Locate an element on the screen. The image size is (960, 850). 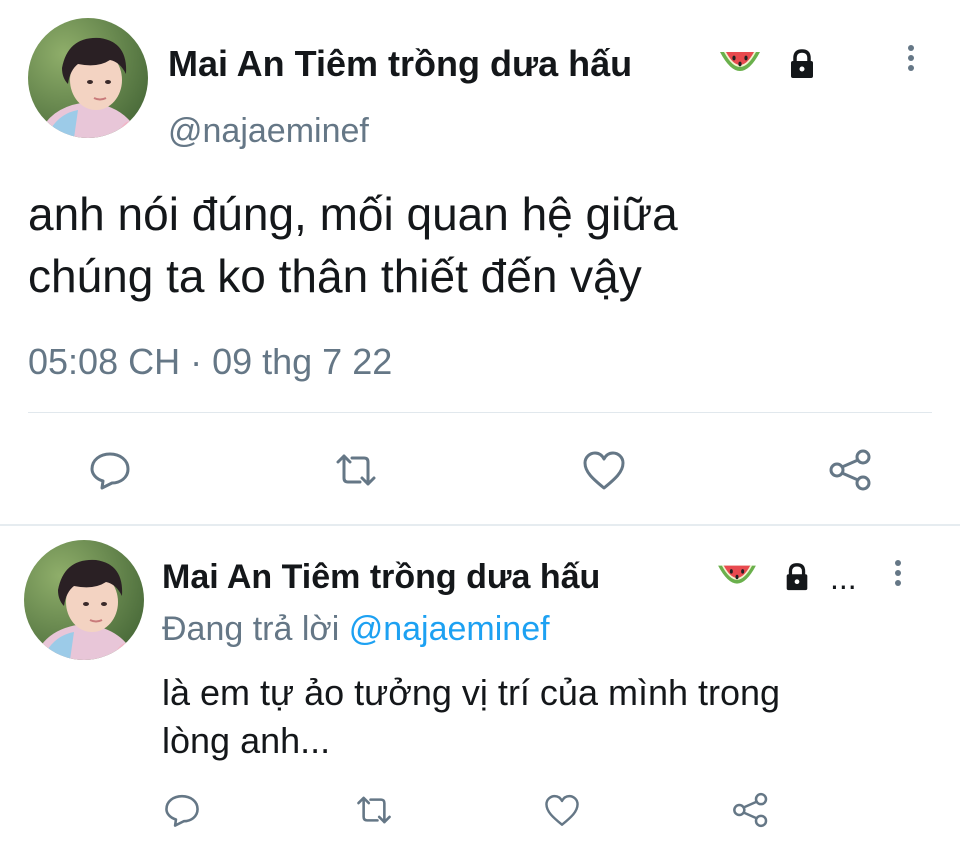
replying-prefix: Đang trả lời is located at coordinates (251, 629).